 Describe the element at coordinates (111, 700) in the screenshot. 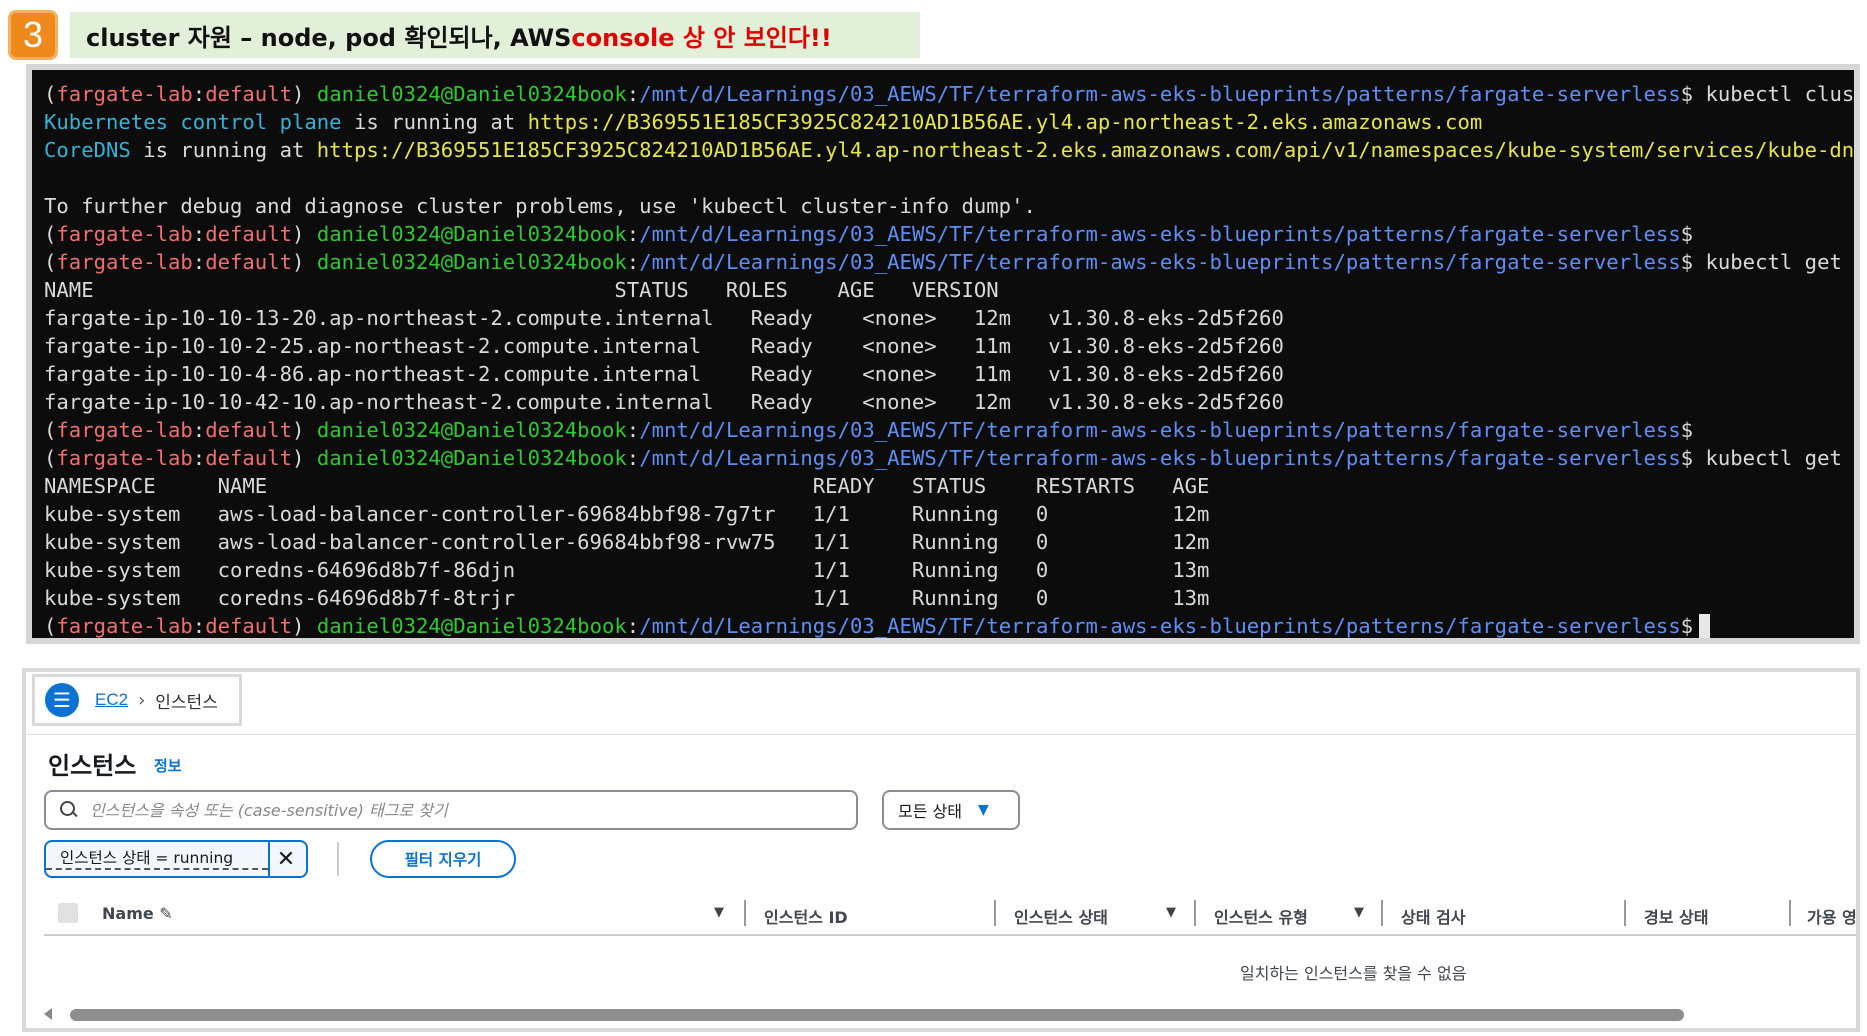

I see `breadcrumb-ec2-link: EC2` at that location.